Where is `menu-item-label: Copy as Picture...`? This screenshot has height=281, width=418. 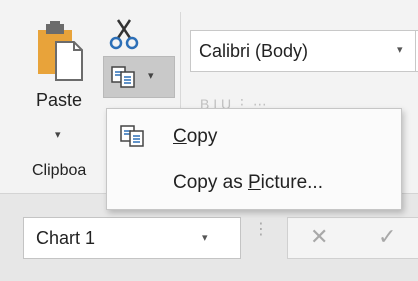 menu-item-label: Copy as Picture... is located at coordinates (248, 182).